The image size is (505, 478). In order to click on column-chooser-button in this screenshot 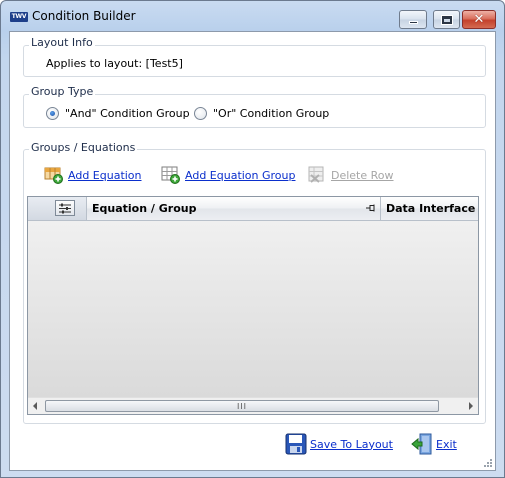, I will do `click(65, 208)`.